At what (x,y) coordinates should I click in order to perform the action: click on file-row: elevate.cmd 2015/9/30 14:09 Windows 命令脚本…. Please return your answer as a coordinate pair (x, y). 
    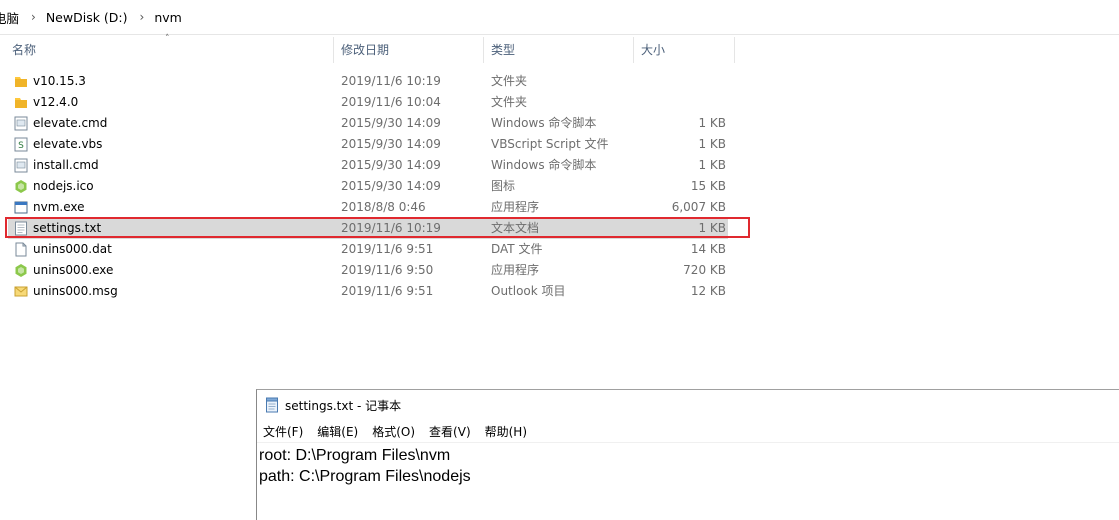
    Looking at the image, I should click on (368, 123).